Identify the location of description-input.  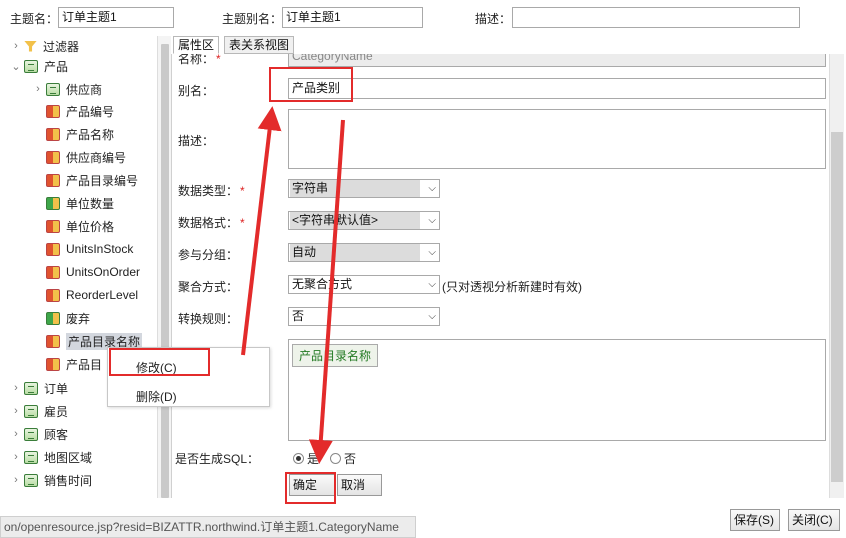
(656, 17).